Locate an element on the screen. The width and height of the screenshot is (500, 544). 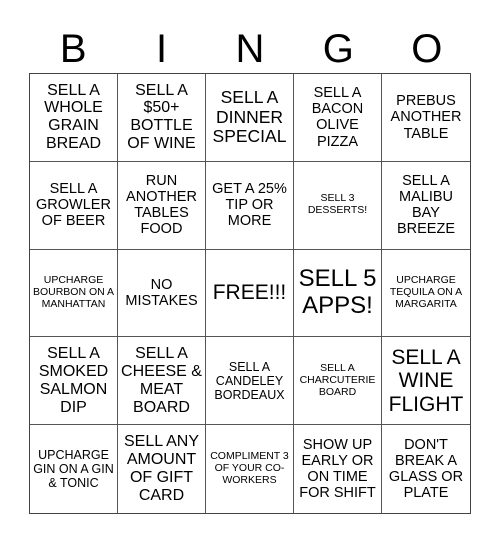
cell-text: SELL A CHARCUTERIE BOARD is located at coordinates (337, 380).